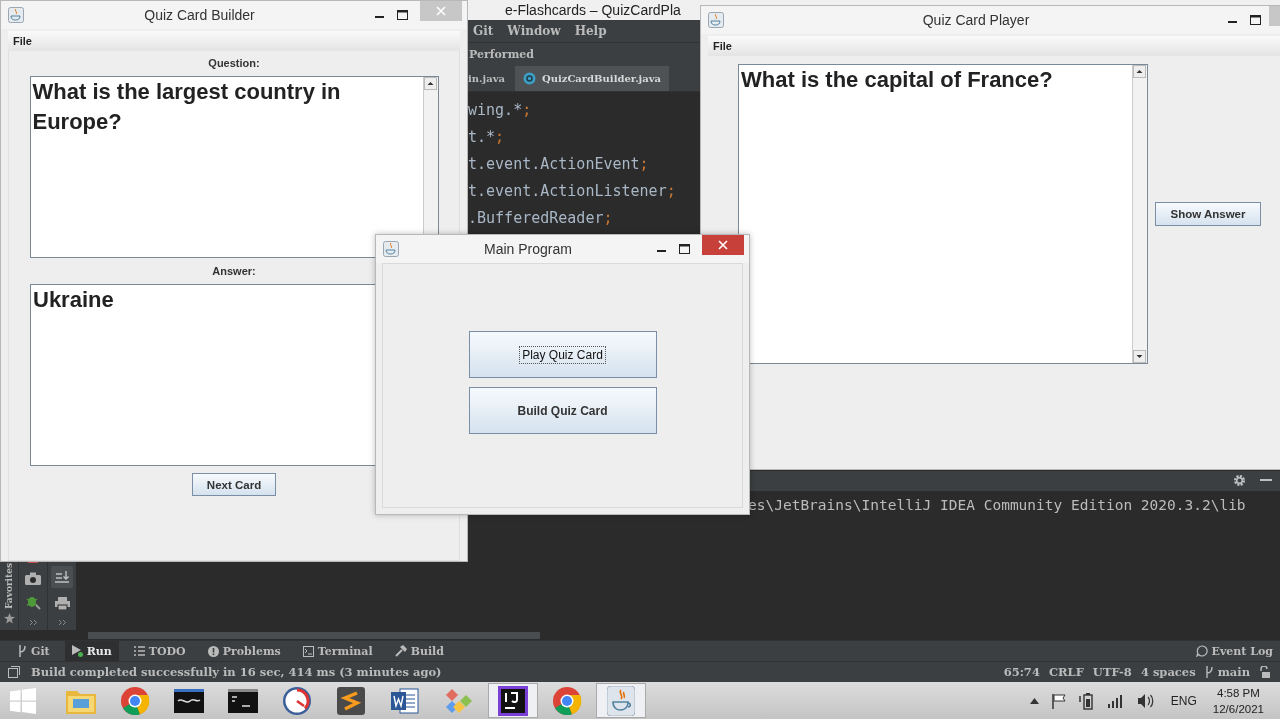 This screenshot has height=719, width=1280. Describe the element at coordinates (77, 651) in the screenshot. I see `play-icon` at that location.